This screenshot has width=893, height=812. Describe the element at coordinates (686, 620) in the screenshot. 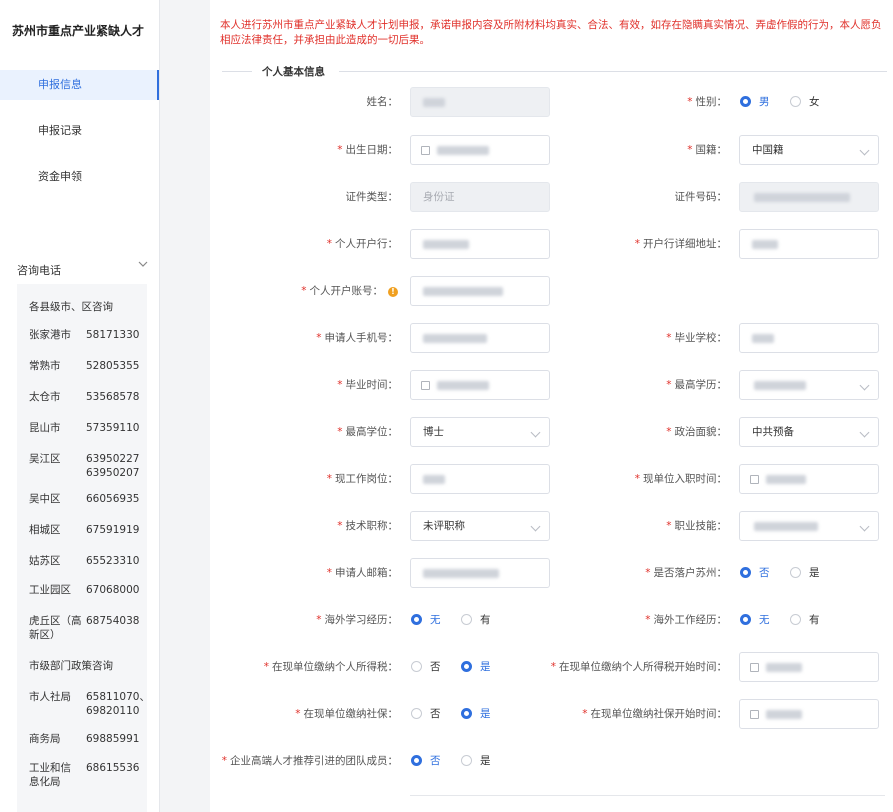

I see `overseas-work-label: * 海外工作经历：` at that location.